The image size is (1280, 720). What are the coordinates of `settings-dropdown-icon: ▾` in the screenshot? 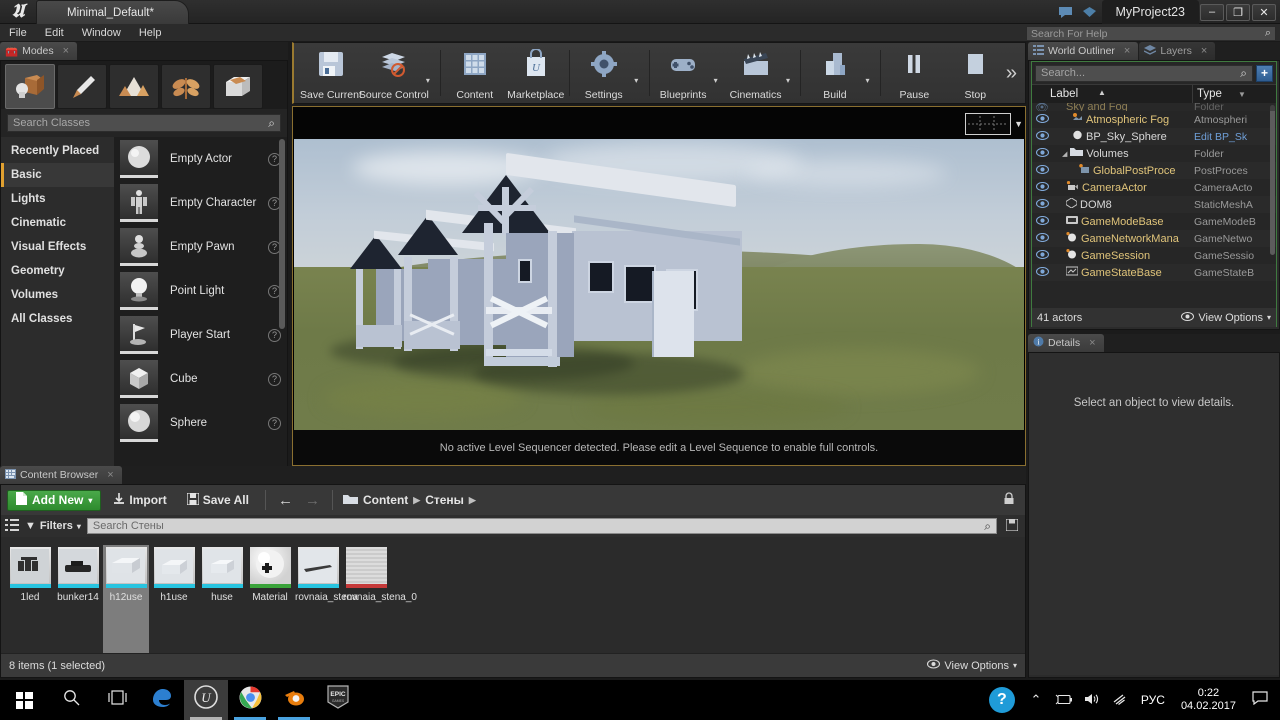 It's located at (639, 73).